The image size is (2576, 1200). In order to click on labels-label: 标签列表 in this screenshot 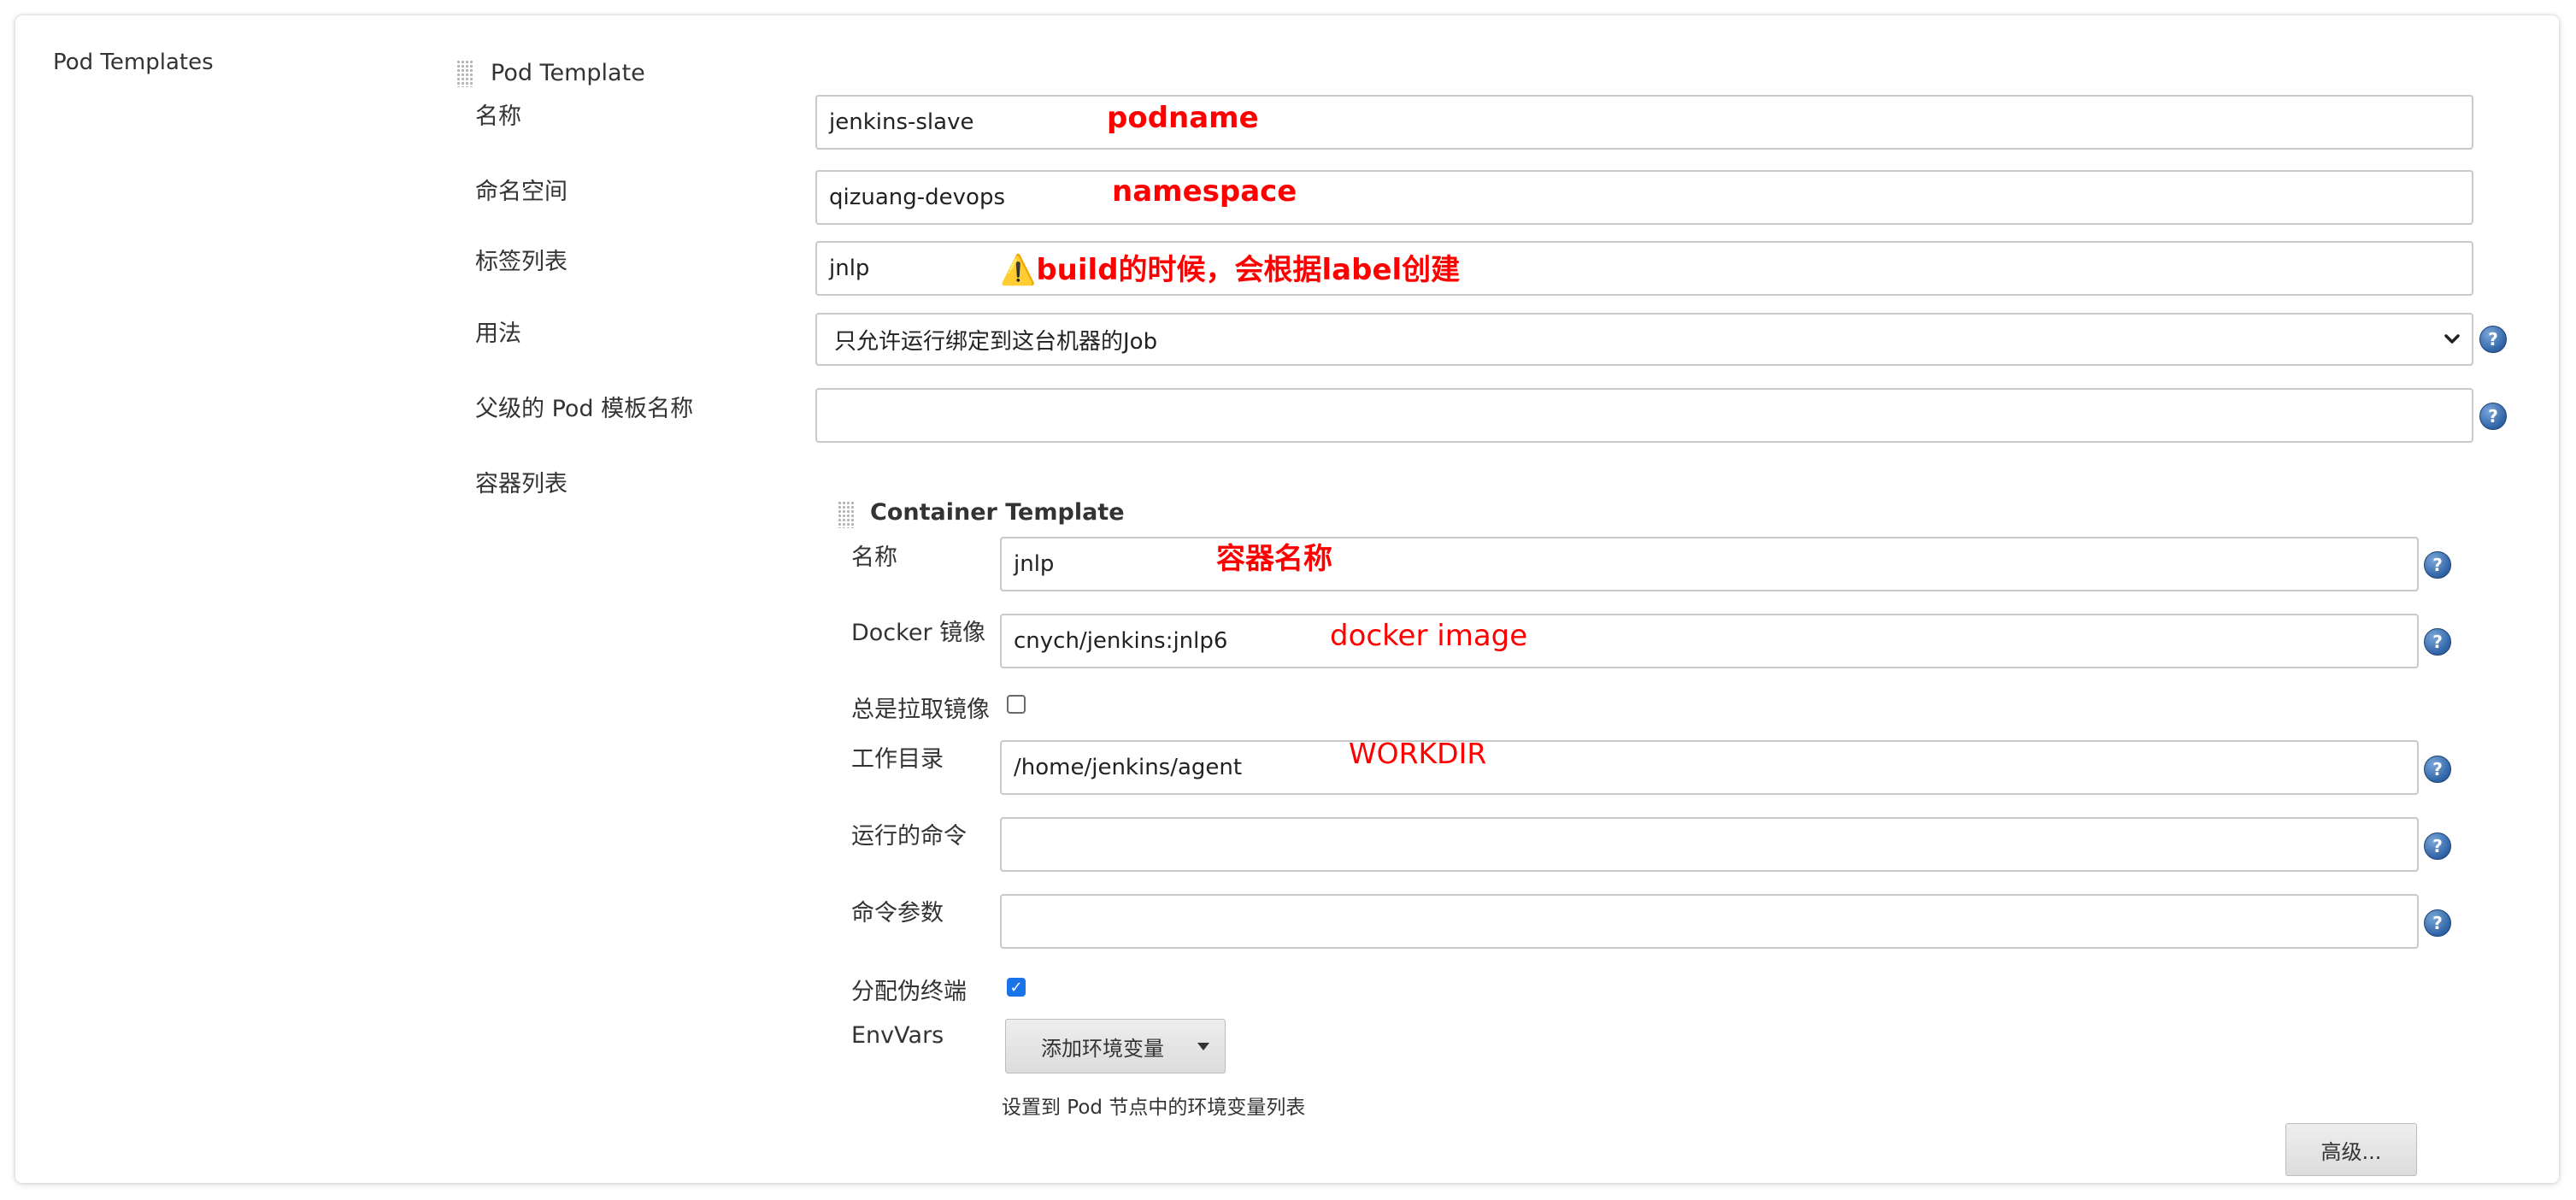, I will do `click(521, 262)`.